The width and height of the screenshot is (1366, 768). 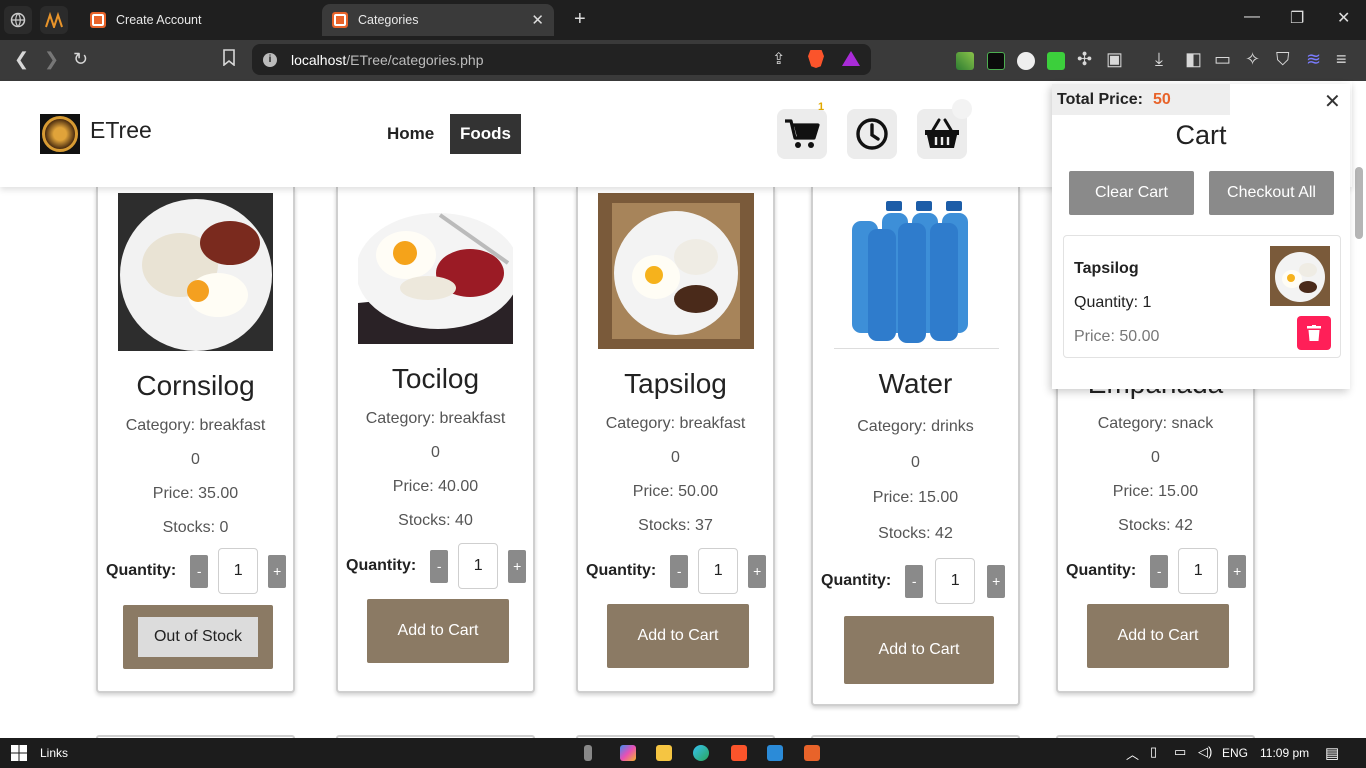 What do you see at coordinates (1114, 59) in the screenshot?
I see `reader-icon: ▣` at bounding box center [1114, 59].